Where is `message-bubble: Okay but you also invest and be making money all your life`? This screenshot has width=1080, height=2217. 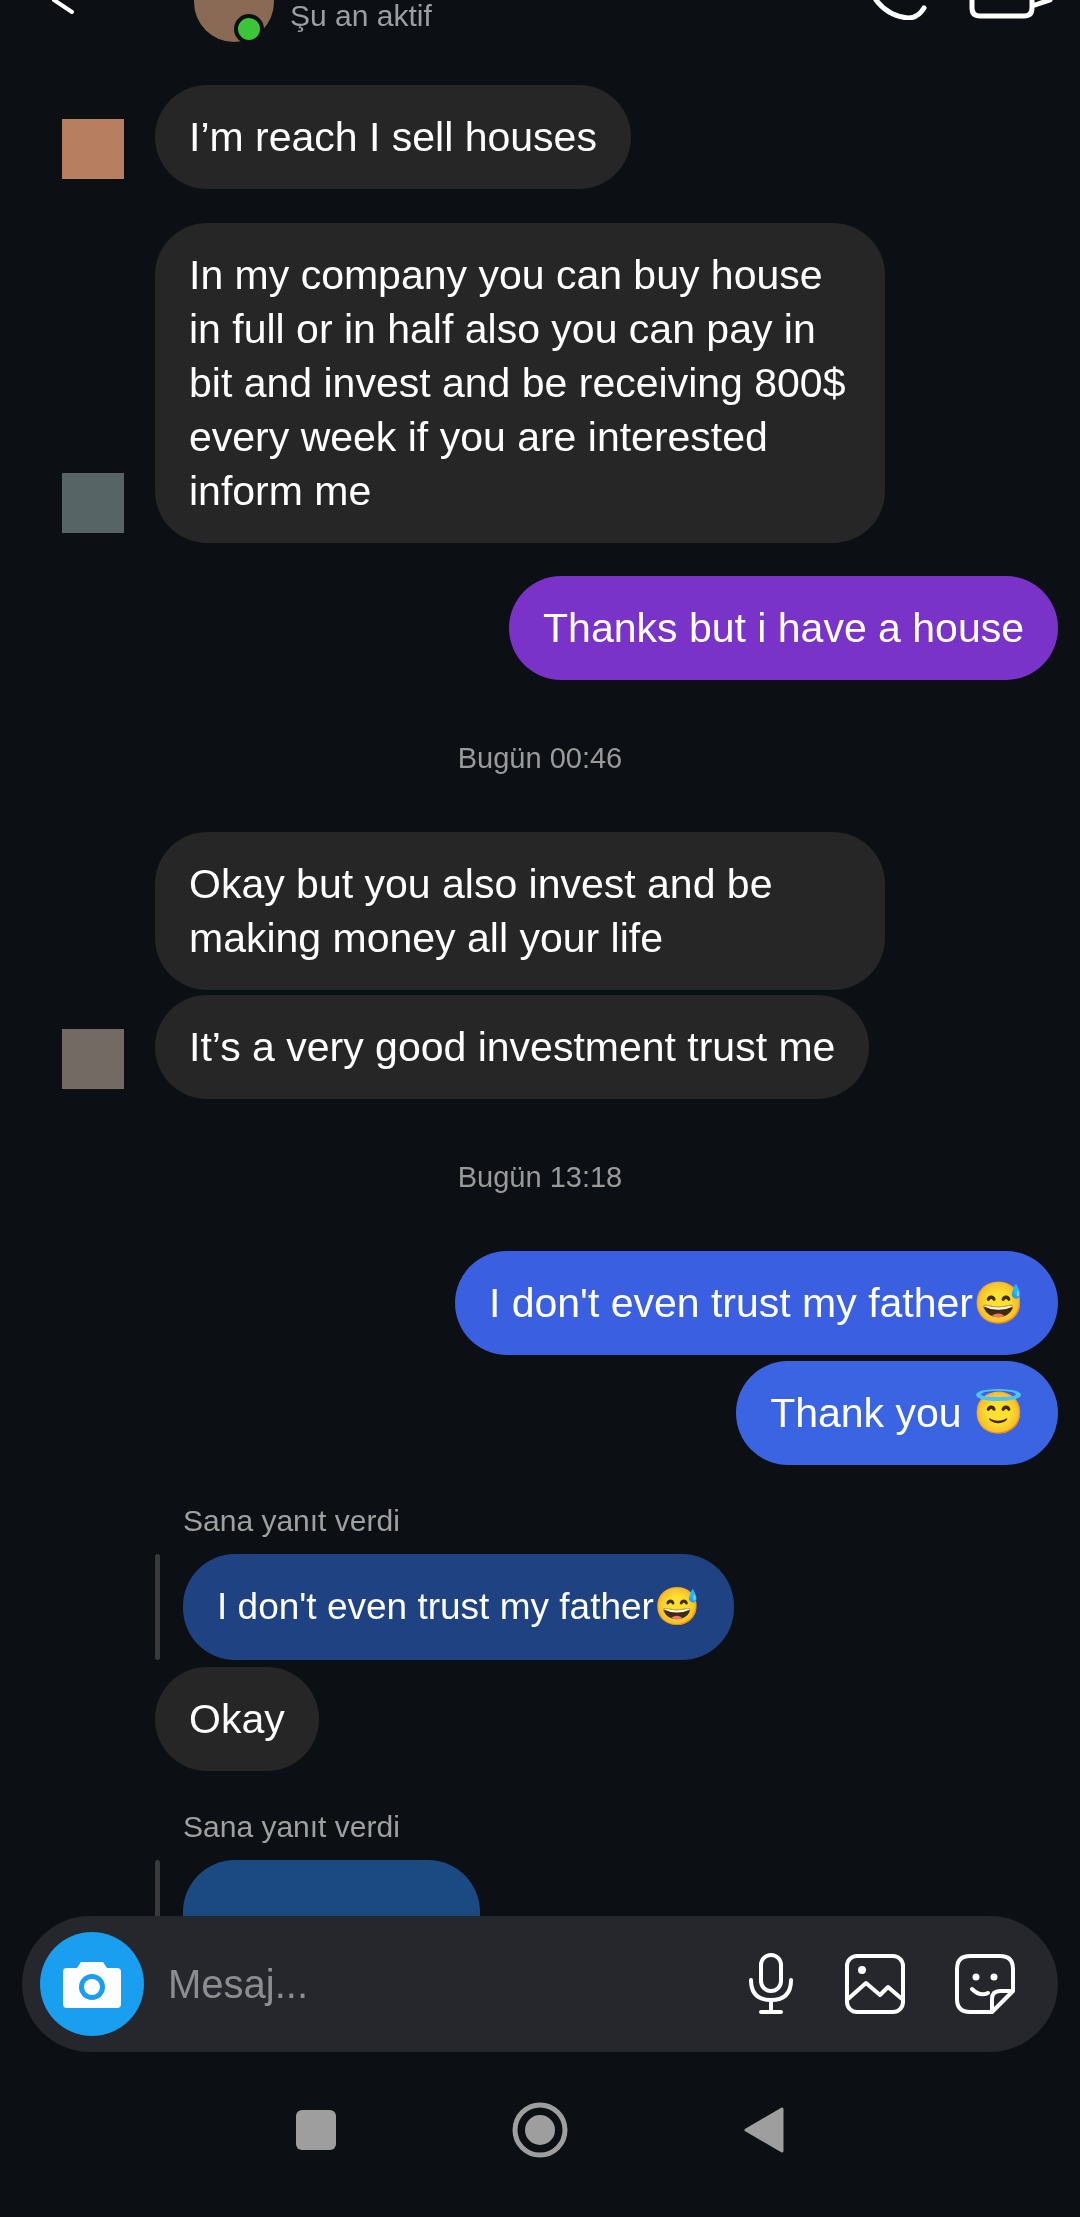
message-bubble: Okay but you also invest and be making money all your life is located at coordinates (520, 911).